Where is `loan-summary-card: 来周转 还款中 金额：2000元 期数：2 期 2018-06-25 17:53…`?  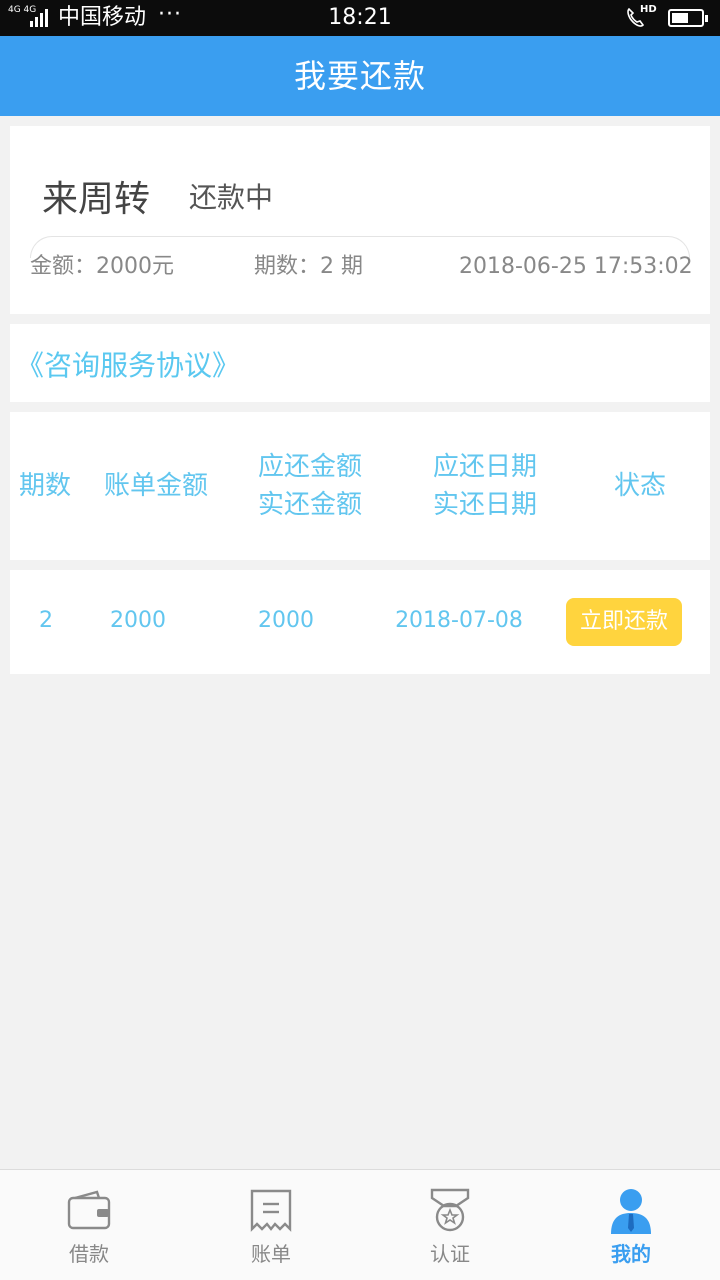
loan-summary-card: 来周转 还款中 金额：2000元 期数：2 期 2018-06-25 17:53… is located at coordinates (360, 220).